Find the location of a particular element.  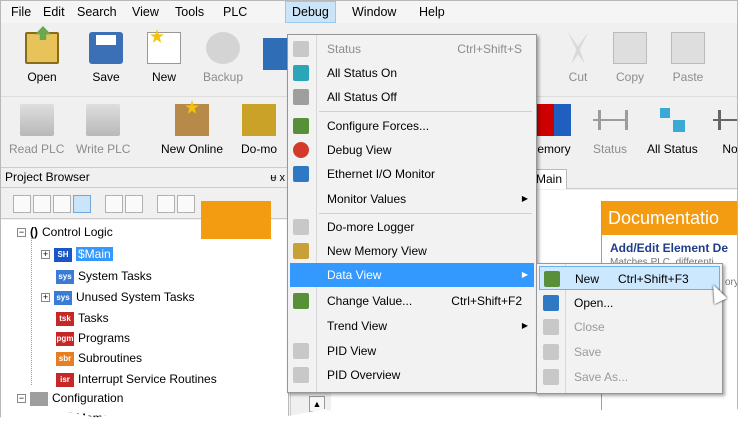

tree-node-main: + SH $Main is located at coordinates (77, 254).